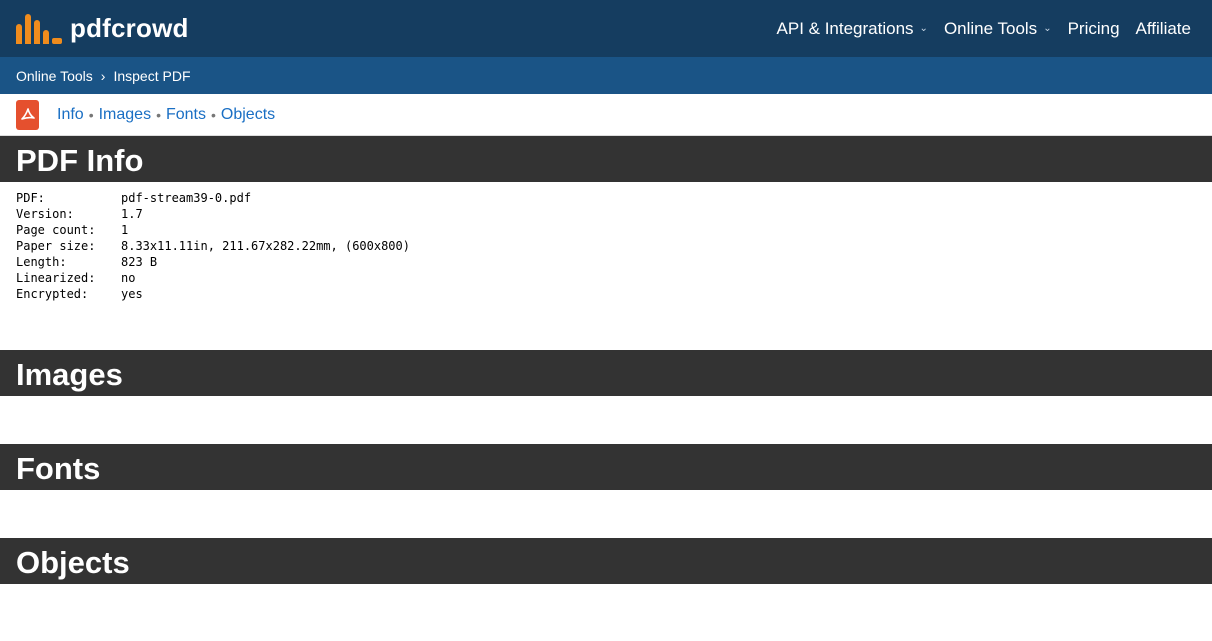 The width and height of the screenshot is (1212, 641). Describe the element at coordinates (606, 115) in the screenshot. I see `section-links-toolbar: Info • Images • Fonts • Objects` at that location.